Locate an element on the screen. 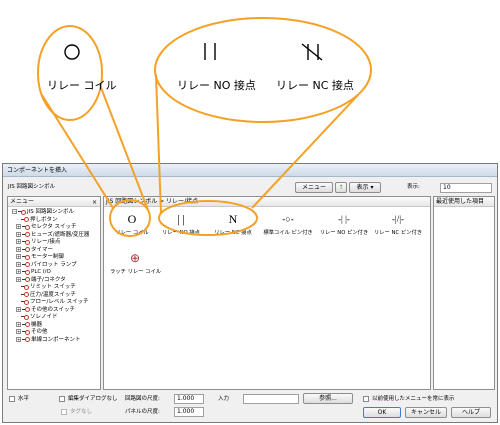 This screenshot has width=500, height=425. component-standard-coil-pins: -○- 標準コイル ピン付き is located at coordinates (288, 226).